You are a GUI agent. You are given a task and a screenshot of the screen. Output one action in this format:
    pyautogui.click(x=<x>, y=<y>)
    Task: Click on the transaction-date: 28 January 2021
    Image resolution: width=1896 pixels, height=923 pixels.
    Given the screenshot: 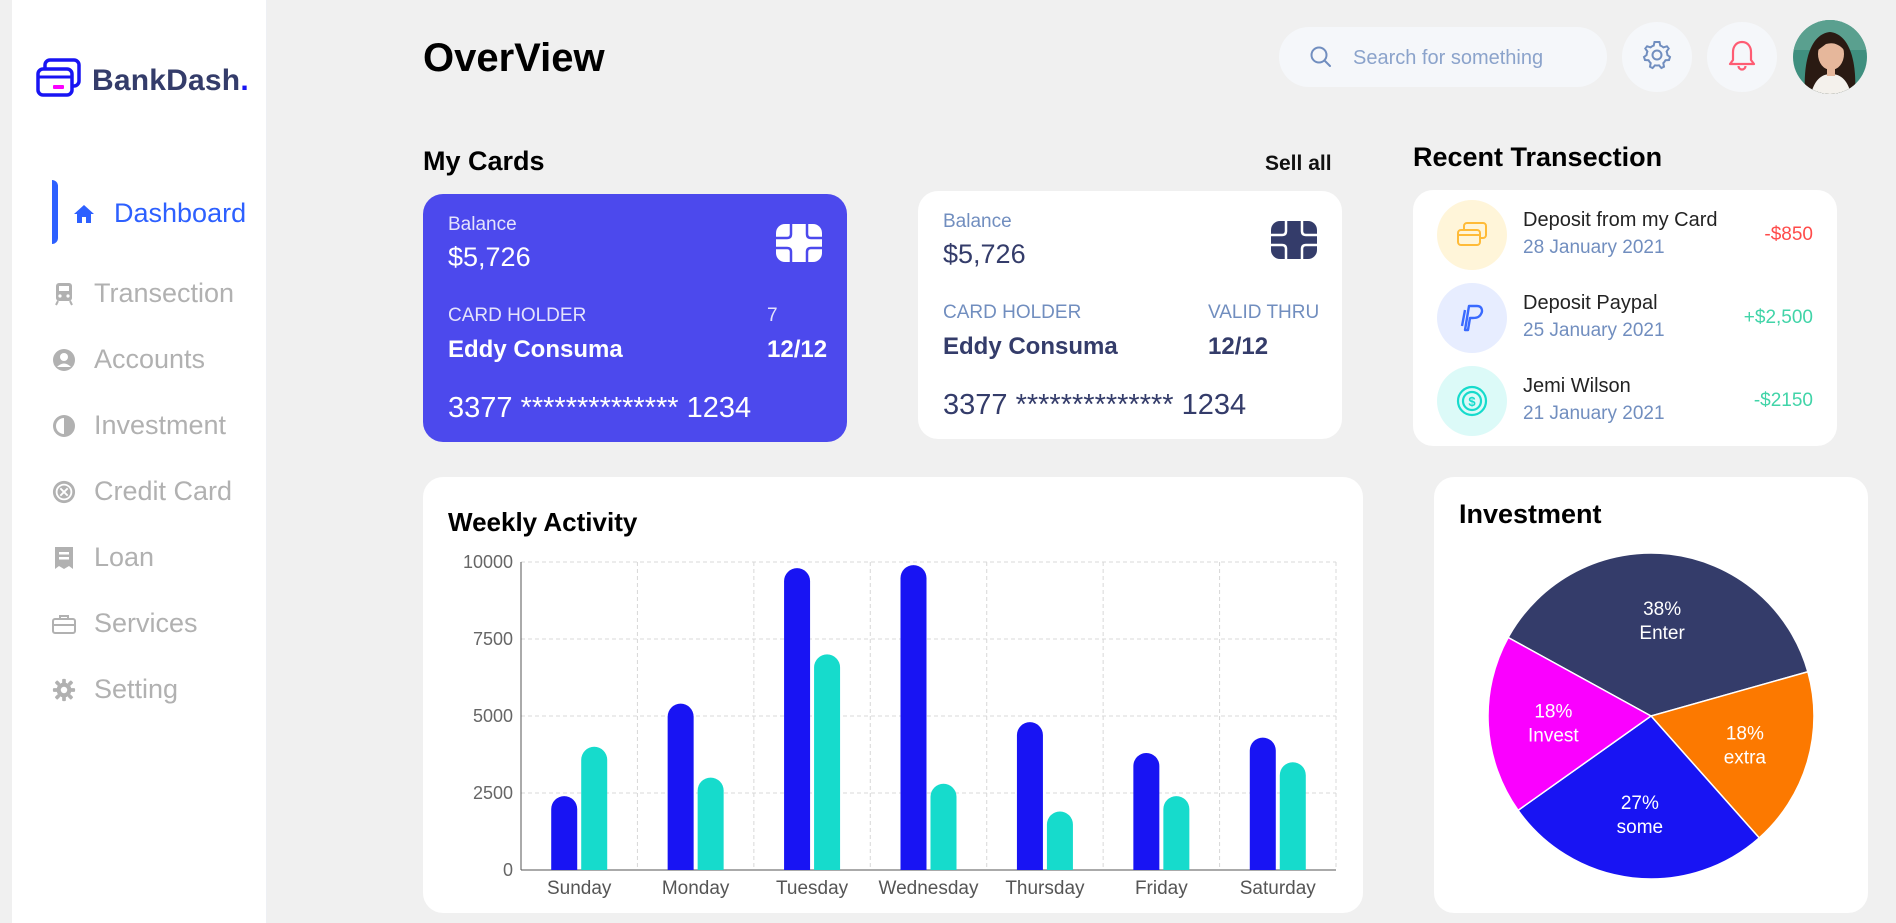 What is the action you would take?
    pyautogui.click(x=1594, y=247)
    